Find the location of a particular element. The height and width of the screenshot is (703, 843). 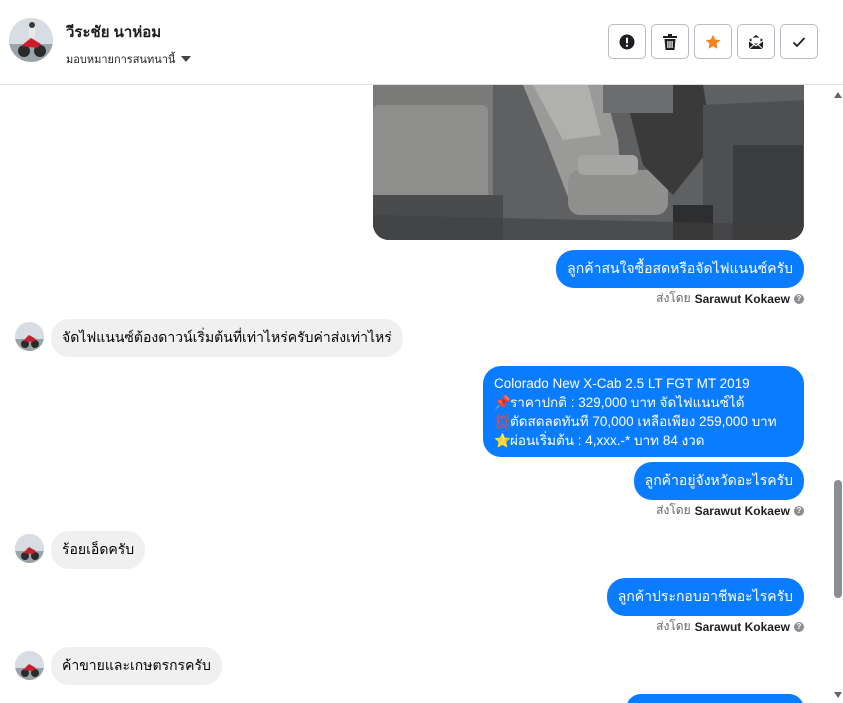

message-line: ⭐ผ่อนเริ่มต้น : 4,xxx.-* บาท 84 งวด is located at coordinates (599, 440).